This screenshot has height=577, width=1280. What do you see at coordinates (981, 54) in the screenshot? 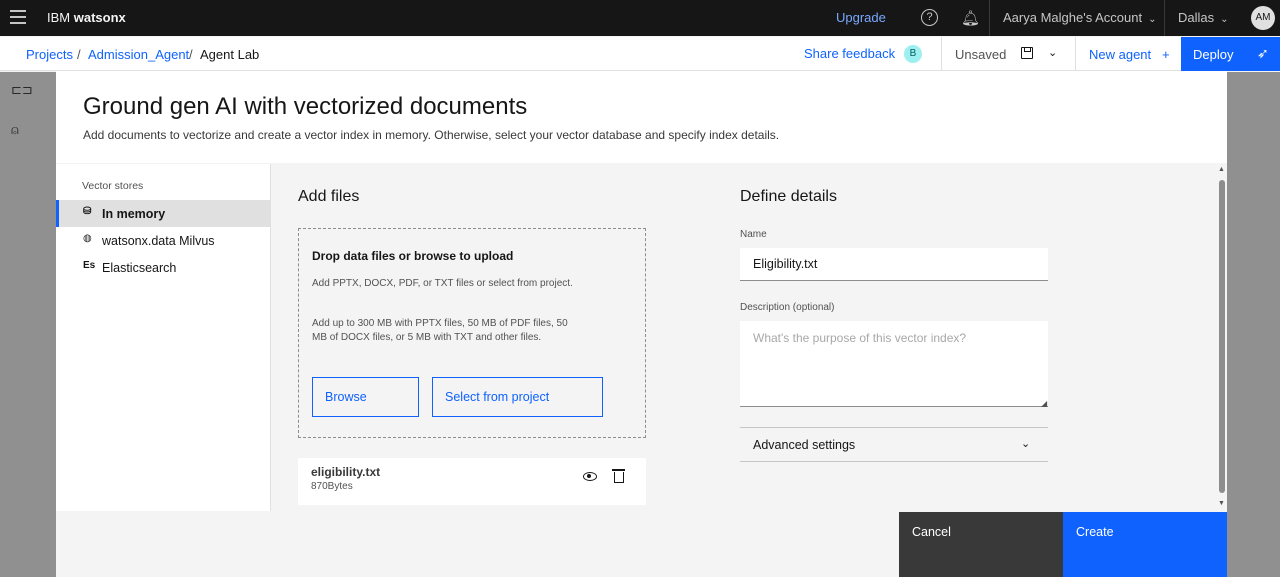
I see `save-status: Unsaved` at bounding box center [981, 54].